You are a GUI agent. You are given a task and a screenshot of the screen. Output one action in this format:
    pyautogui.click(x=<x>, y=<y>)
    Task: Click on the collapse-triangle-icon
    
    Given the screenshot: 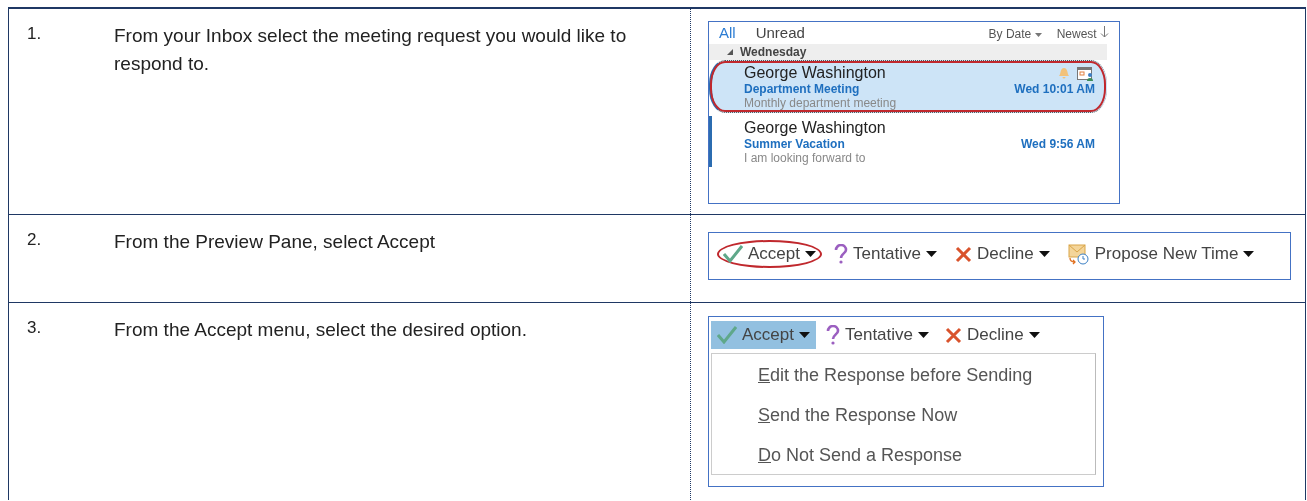 What is the action you would take?
    pyautogui.click(x=730, y=52)
    